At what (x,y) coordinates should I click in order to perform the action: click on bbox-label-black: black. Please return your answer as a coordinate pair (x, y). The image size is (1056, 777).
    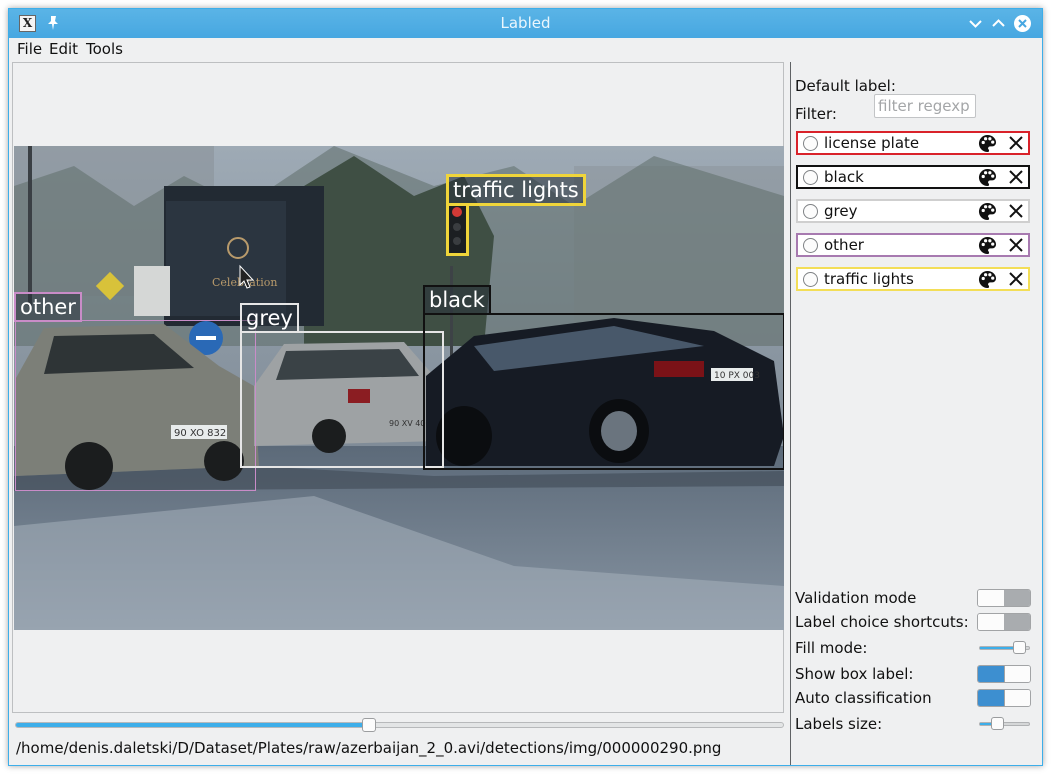
    Looking at the image, I should click on (457, 300).